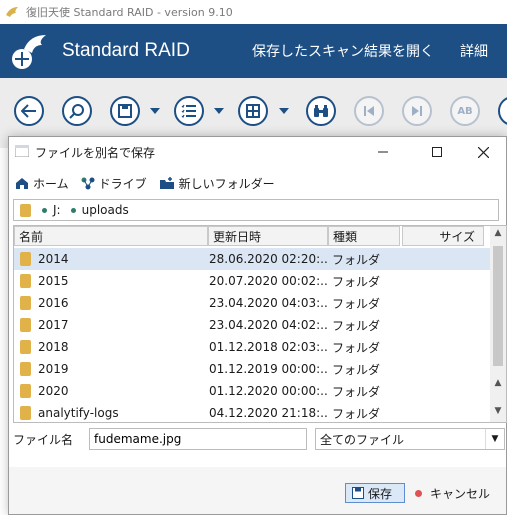 Image resolution: width=507 pixels, height=515 pixels. What do you see at coordinates (53, 303) in the screenshot?
I see `file-name: 2016` at bounding box center [53, 303].